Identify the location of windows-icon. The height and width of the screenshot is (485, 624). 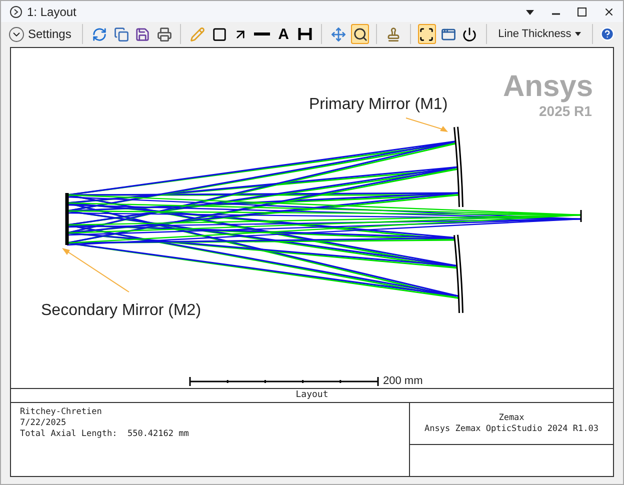
(448, 34).